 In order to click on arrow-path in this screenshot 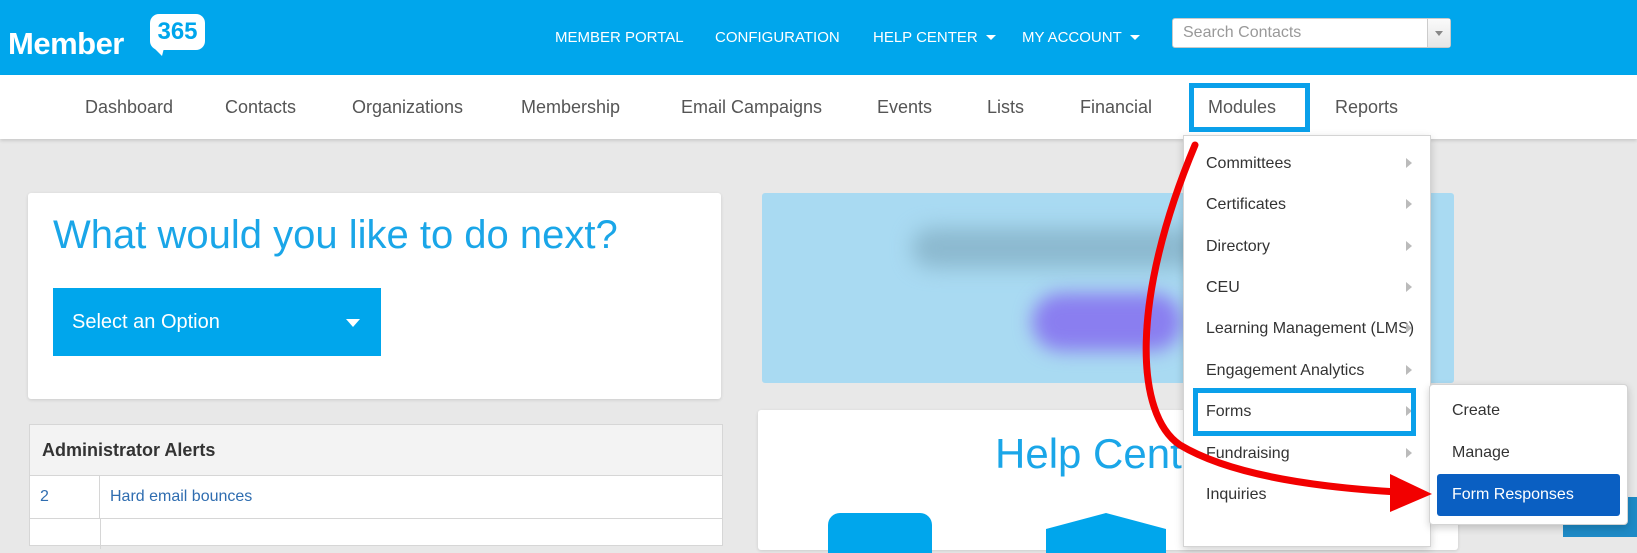, I will do `click(1272, 318)`.